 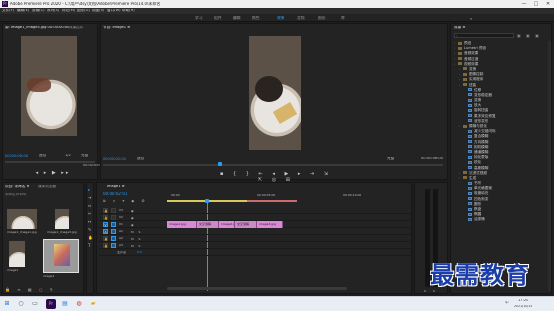 What do you see at coordinates (220, 164) in the screenshot?
I see `program-playhead` at bounding box center [220, 164].